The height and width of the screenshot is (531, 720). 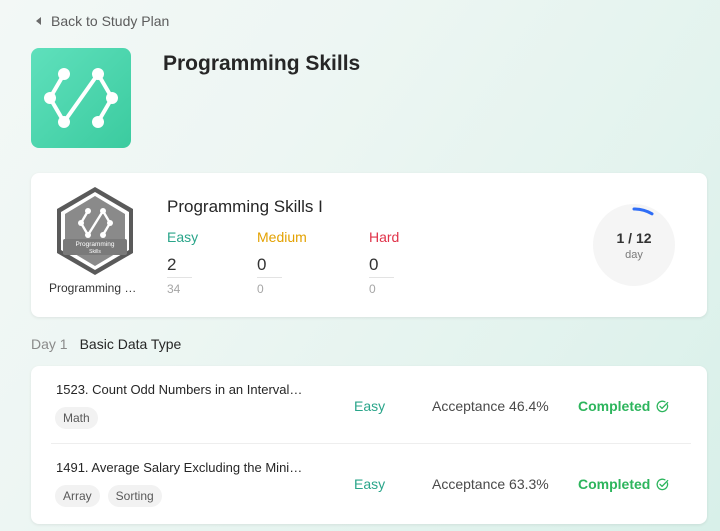 I want to click on stat-medium-solved: 0, so click(x=269, y=266).